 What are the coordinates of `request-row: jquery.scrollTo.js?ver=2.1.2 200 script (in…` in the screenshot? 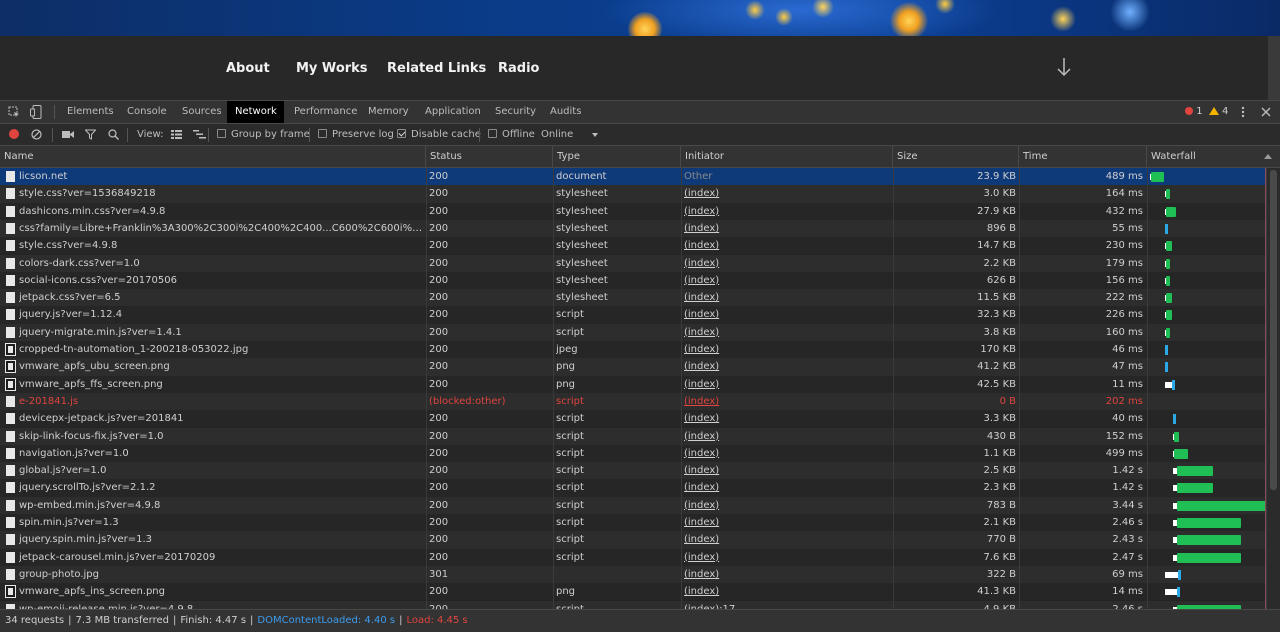 It's located at (640, 488).